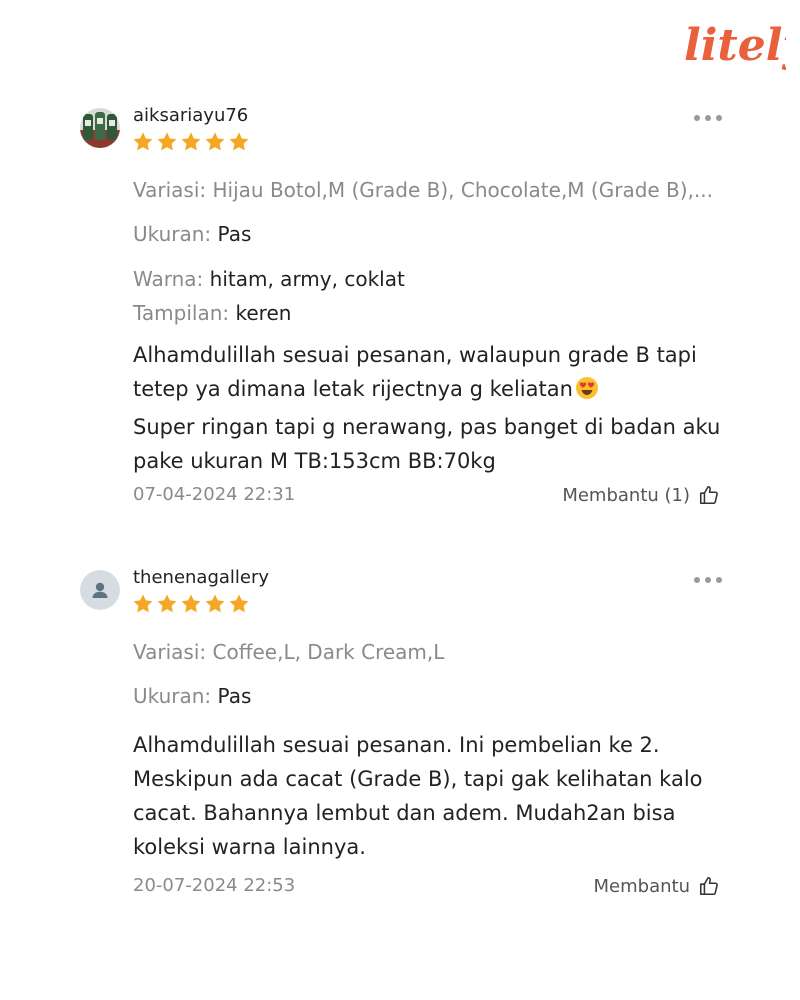  What do you see at coordinates (181, 313) in the screenshot?
I see `tampilan-label: Tampilan:` at bounding box center [181, 313].